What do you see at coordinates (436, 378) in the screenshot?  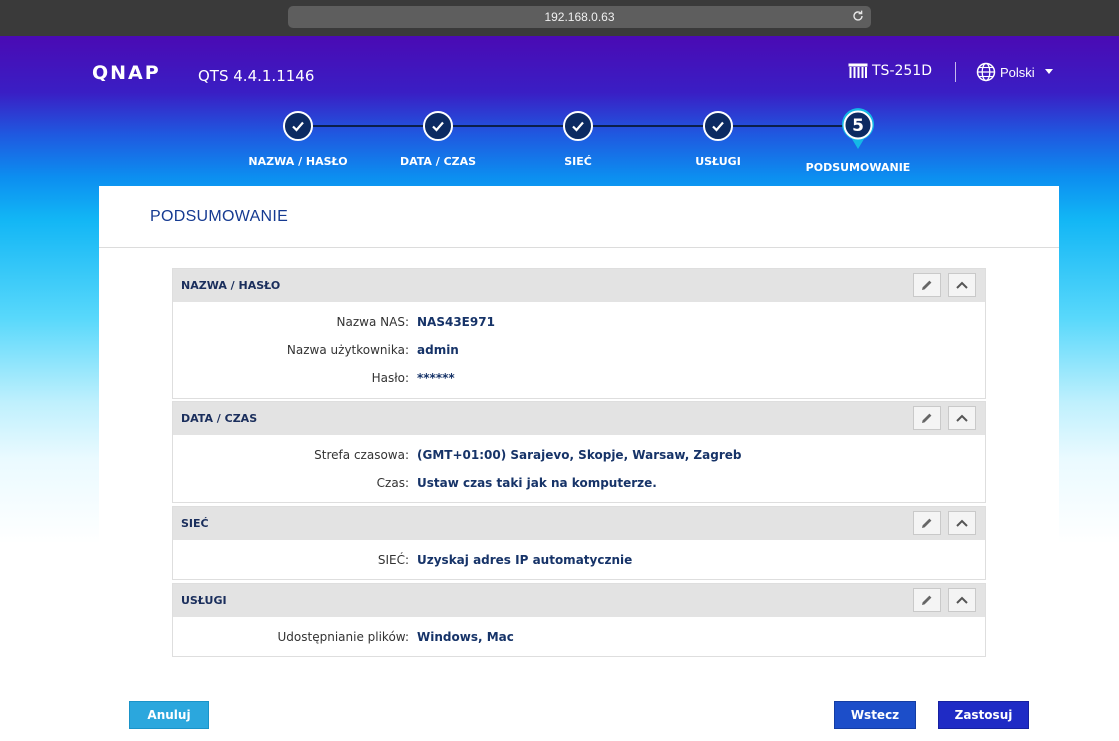 I see `row-value: ******` at bounding box center [436, 378].